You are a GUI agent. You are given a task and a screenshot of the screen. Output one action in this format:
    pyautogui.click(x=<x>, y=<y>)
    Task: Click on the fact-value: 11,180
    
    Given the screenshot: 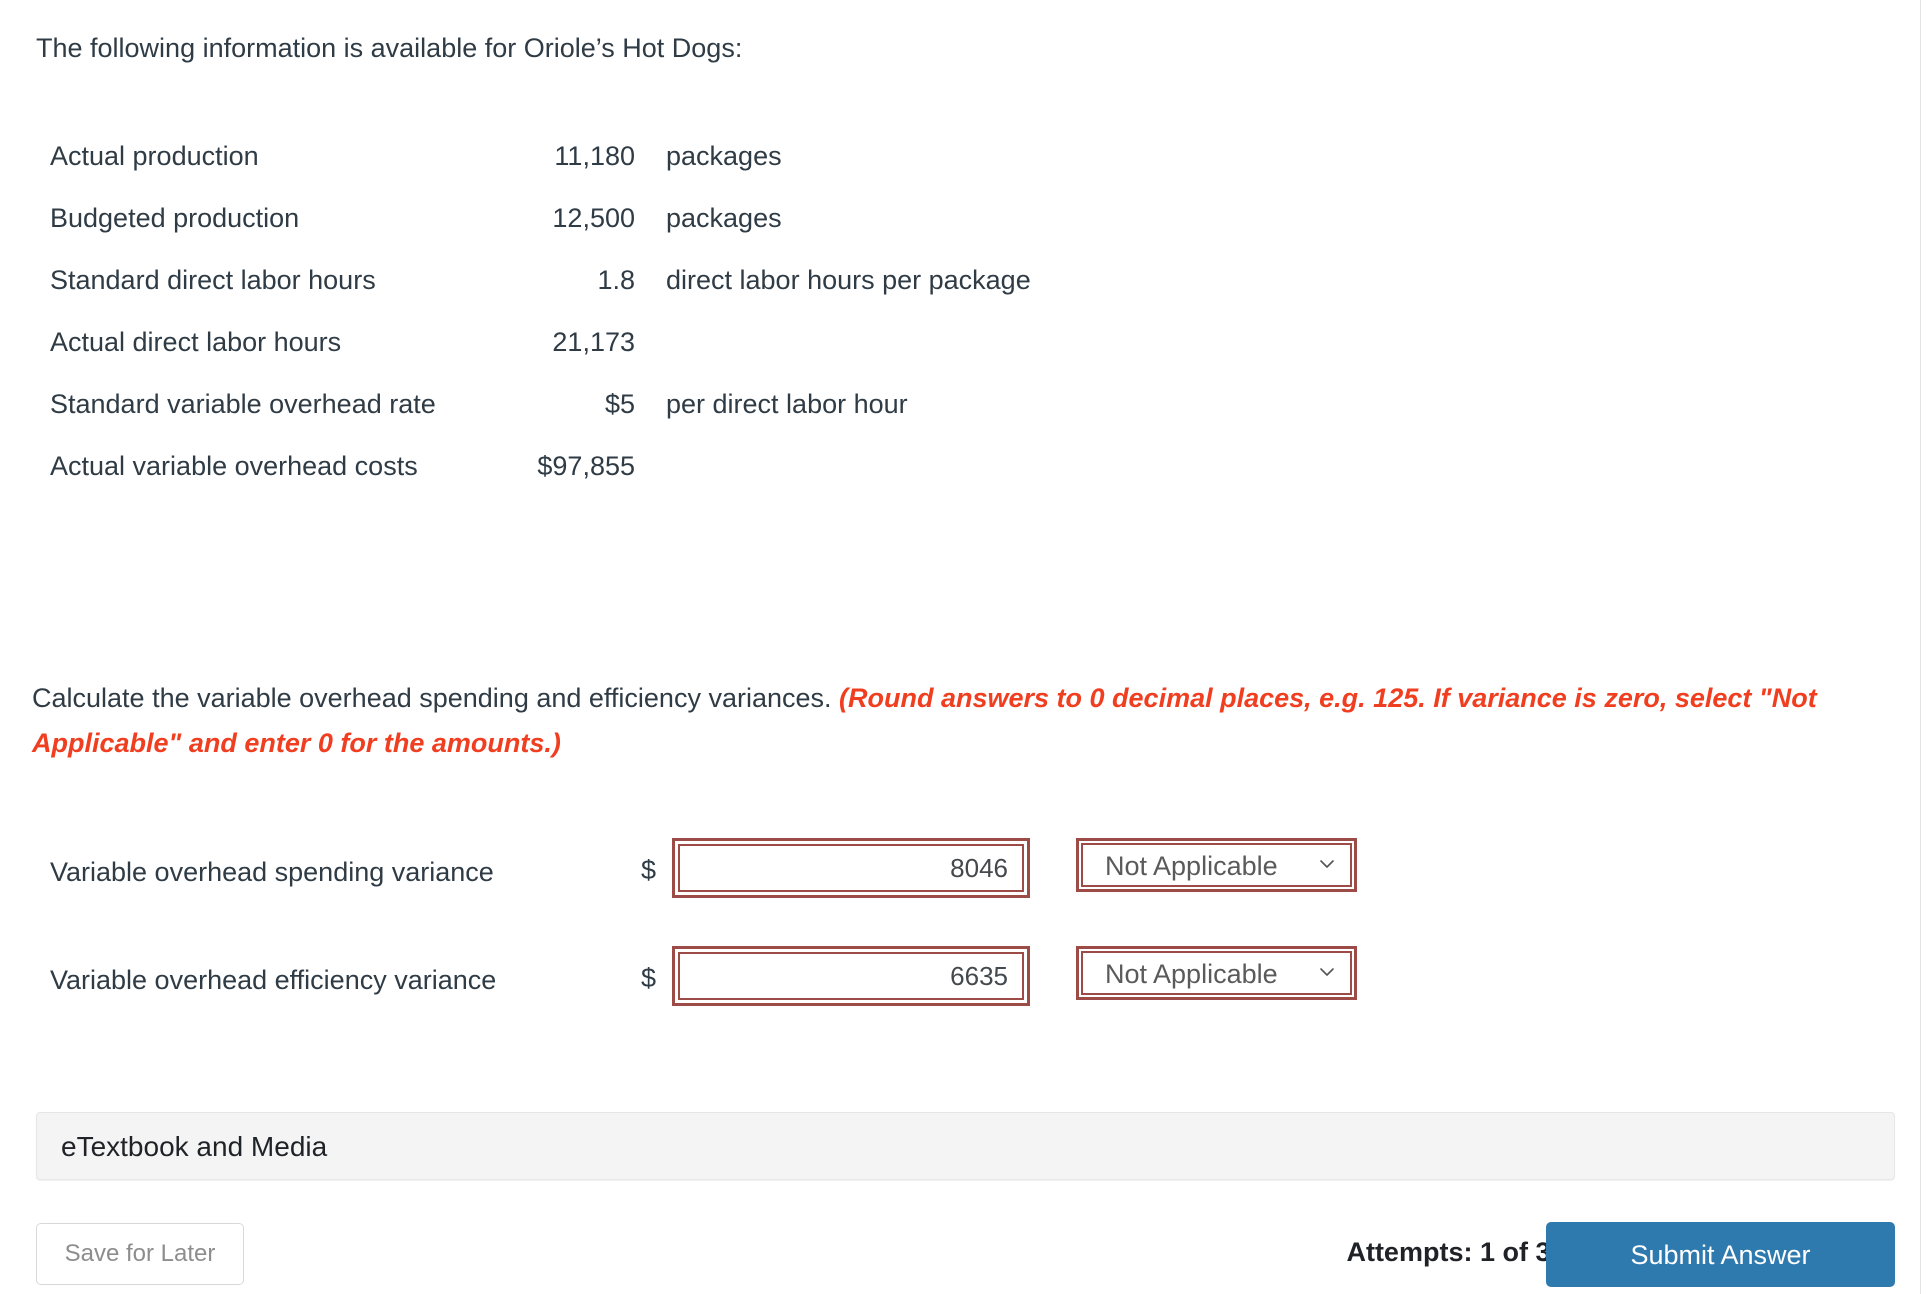 What is the action you would take?
    pyautogui.click(x=594, y=156)
    